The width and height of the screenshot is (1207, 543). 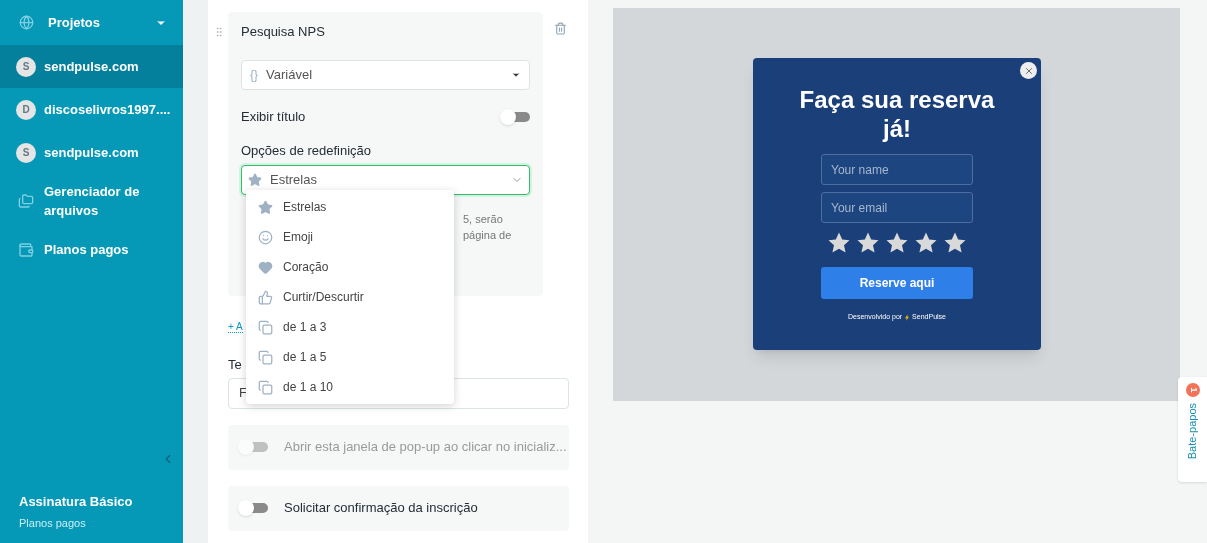 What do you see at coordinates (483, 219) in the screenshot?
I see `hint-text: 5, serão` at bounding box center [483, 219].